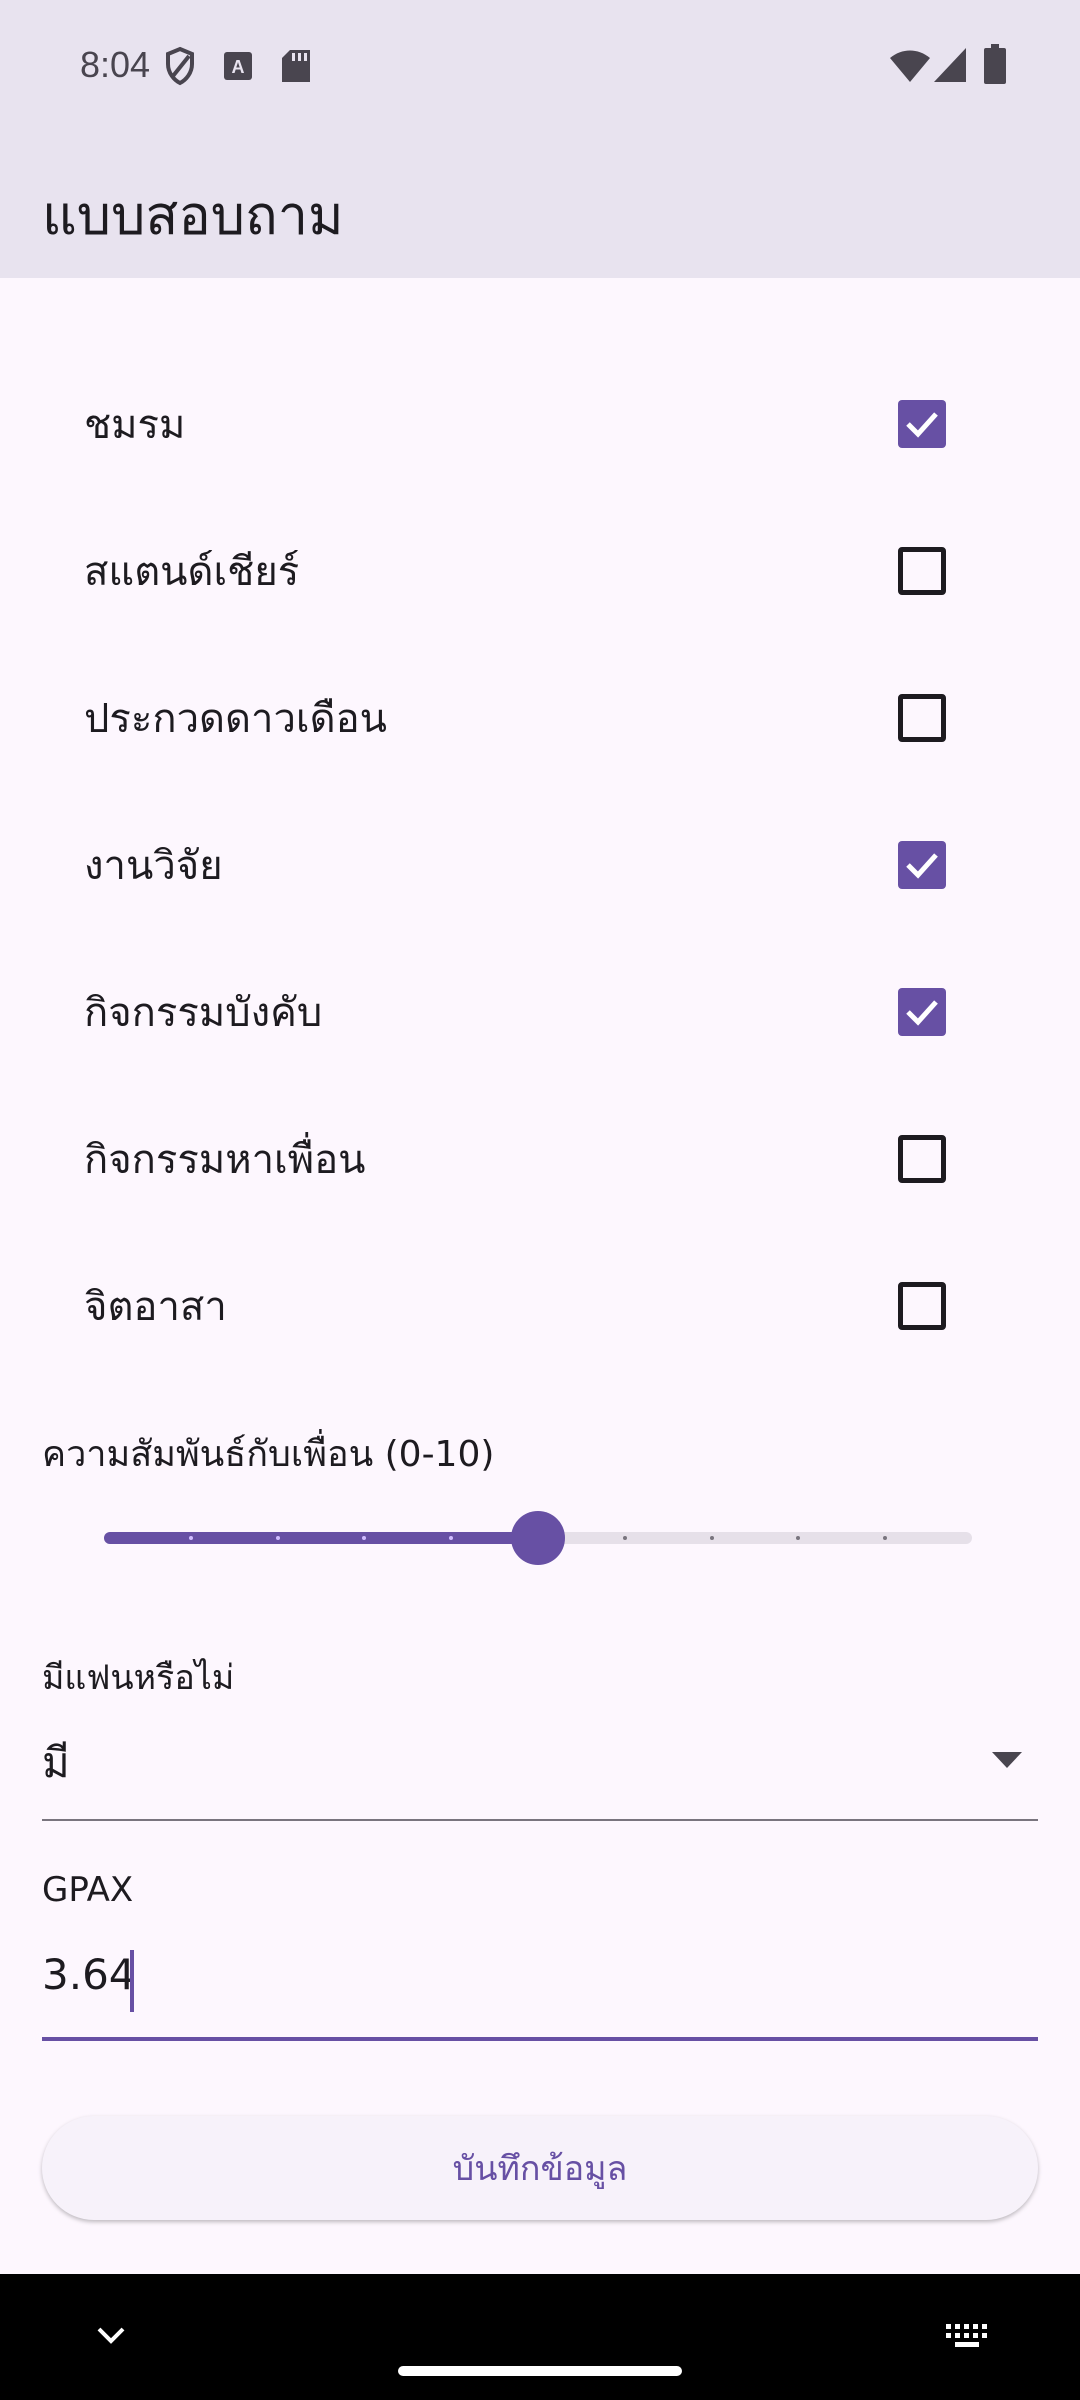 The image size is (1080, 2400). What do you see at coordinates (1007, 1762) in the screenshot?
I see `dropdown-arrow-icon` at bounding box center [1007, 1762].